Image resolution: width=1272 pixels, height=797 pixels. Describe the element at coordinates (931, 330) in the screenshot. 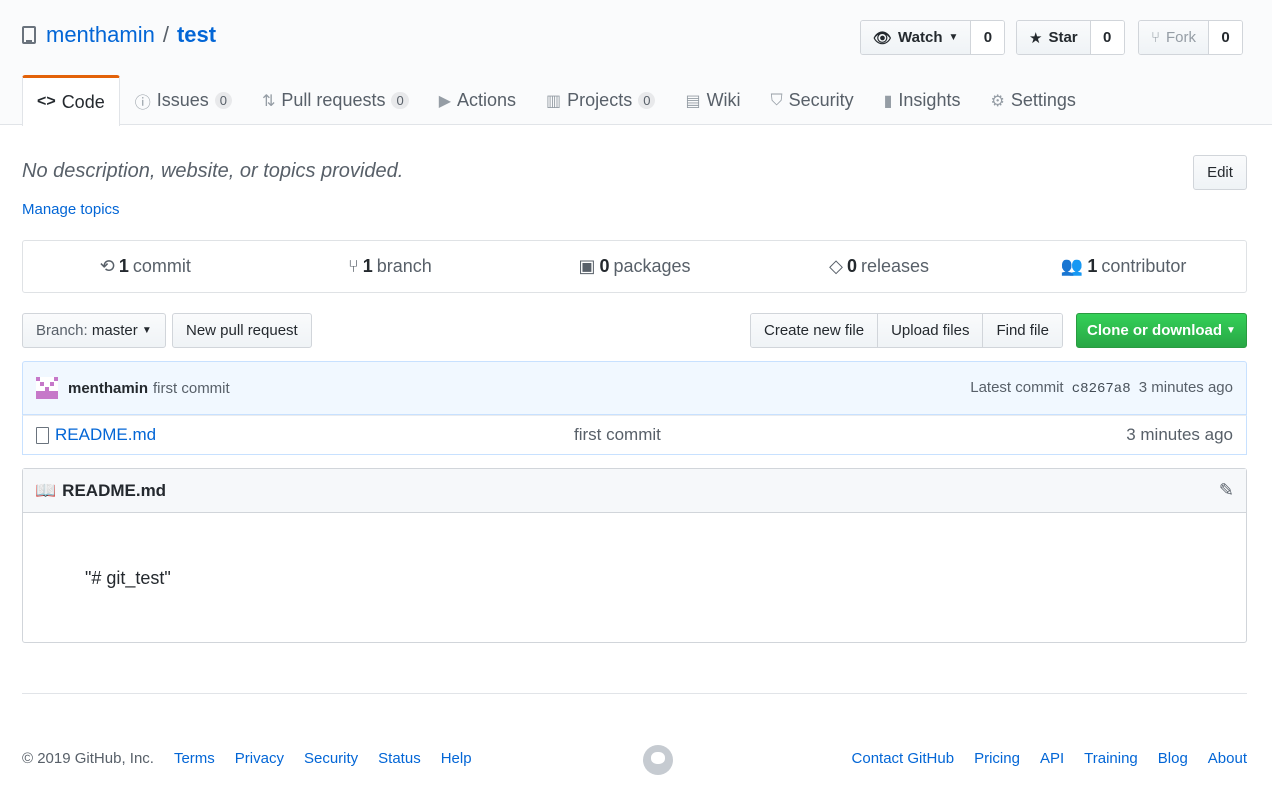

I see `upload-files-button: Upload files` at that location.